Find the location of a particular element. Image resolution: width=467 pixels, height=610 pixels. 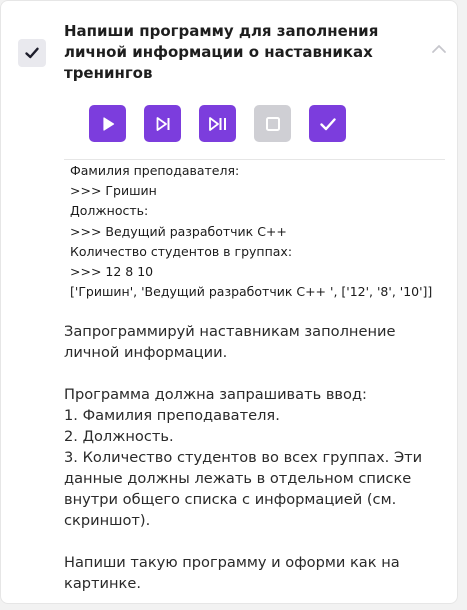

completed-checkbox is located at coordinates (32, 53).